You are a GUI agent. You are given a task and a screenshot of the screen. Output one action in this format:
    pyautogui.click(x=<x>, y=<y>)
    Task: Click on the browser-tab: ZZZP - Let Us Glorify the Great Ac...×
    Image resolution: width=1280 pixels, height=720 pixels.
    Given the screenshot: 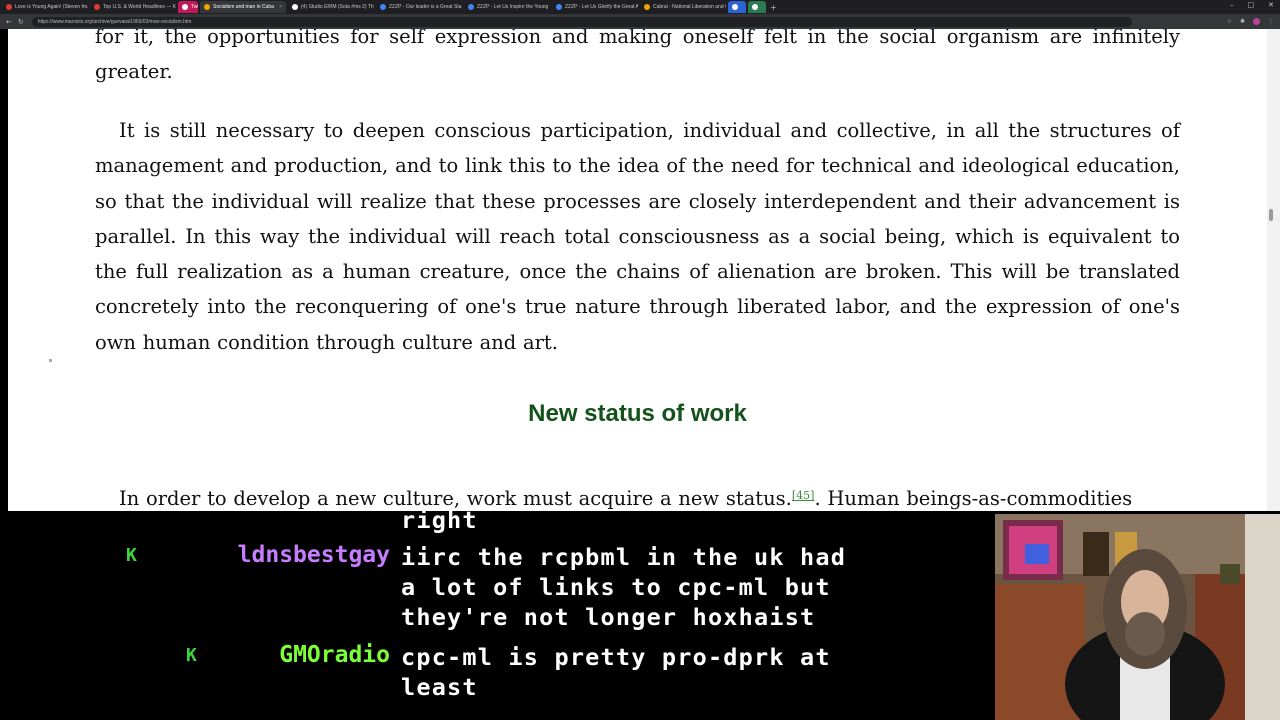 What is the action you would take?
    pyautogui.click(x=595, y=7)
    